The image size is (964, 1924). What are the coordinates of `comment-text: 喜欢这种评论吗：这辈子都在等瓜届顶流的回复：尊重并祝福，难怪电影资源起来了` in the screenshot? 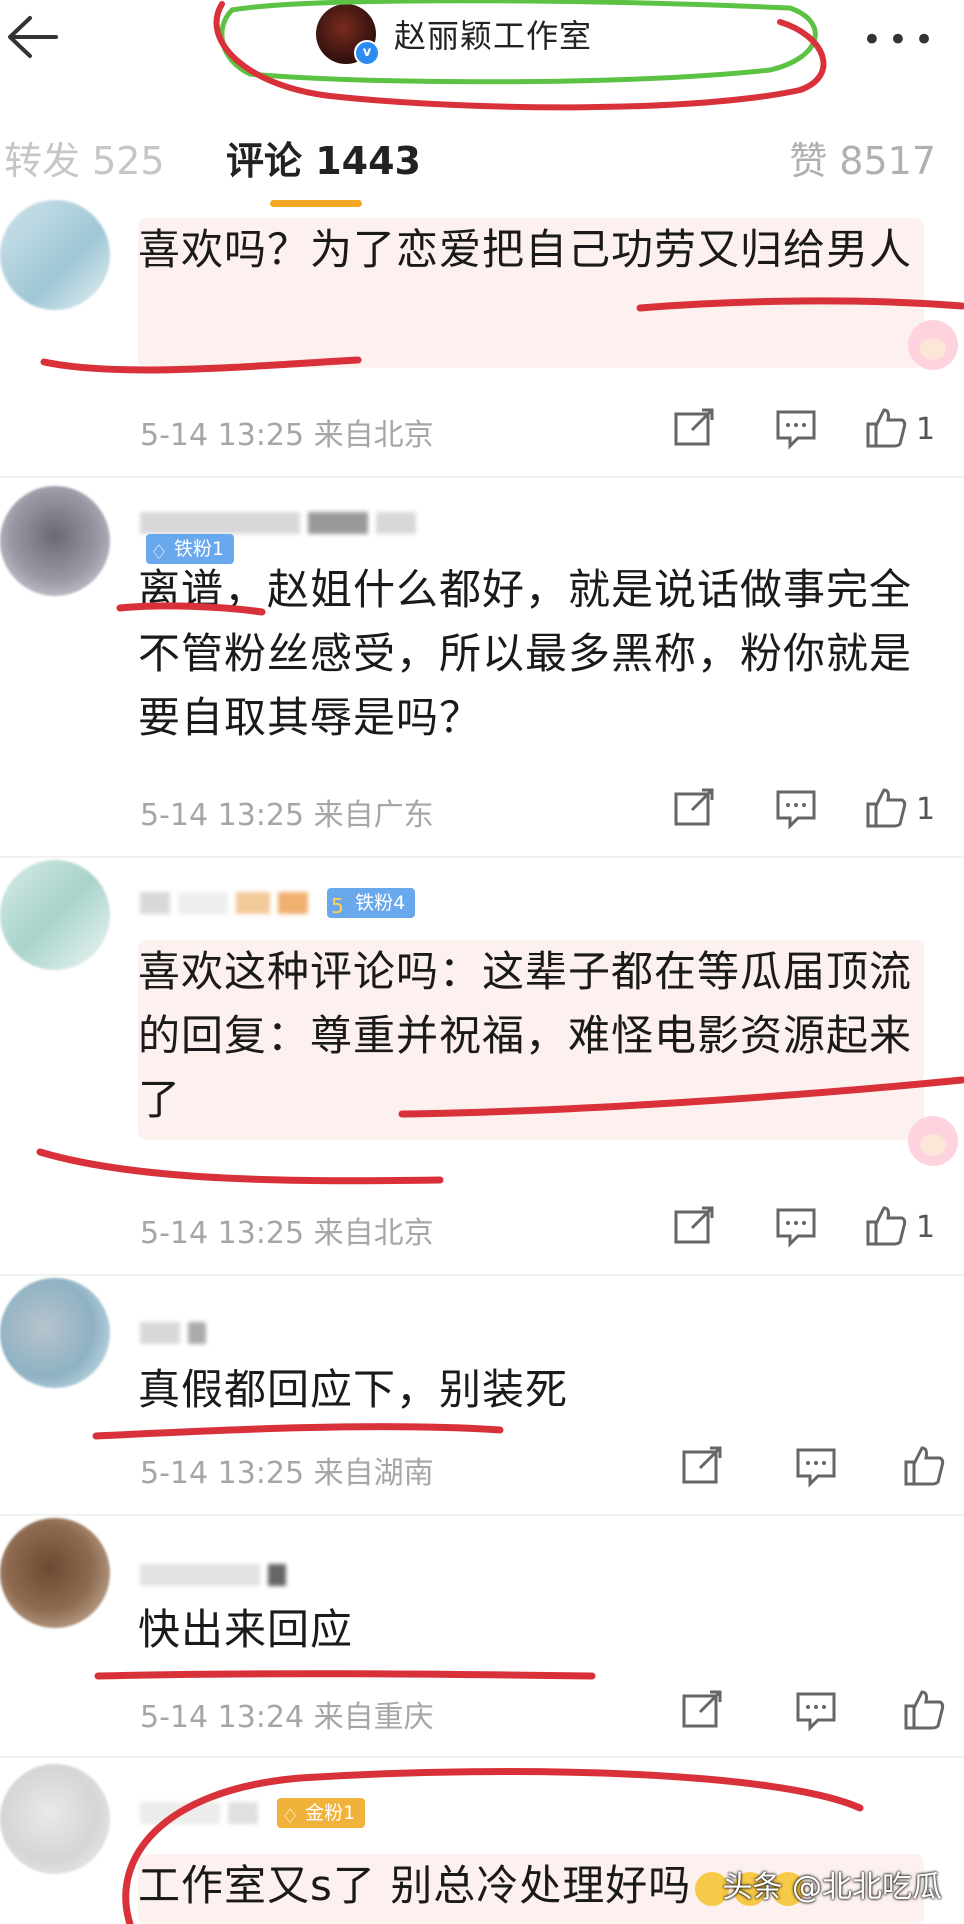 It's located at (531, 1040).